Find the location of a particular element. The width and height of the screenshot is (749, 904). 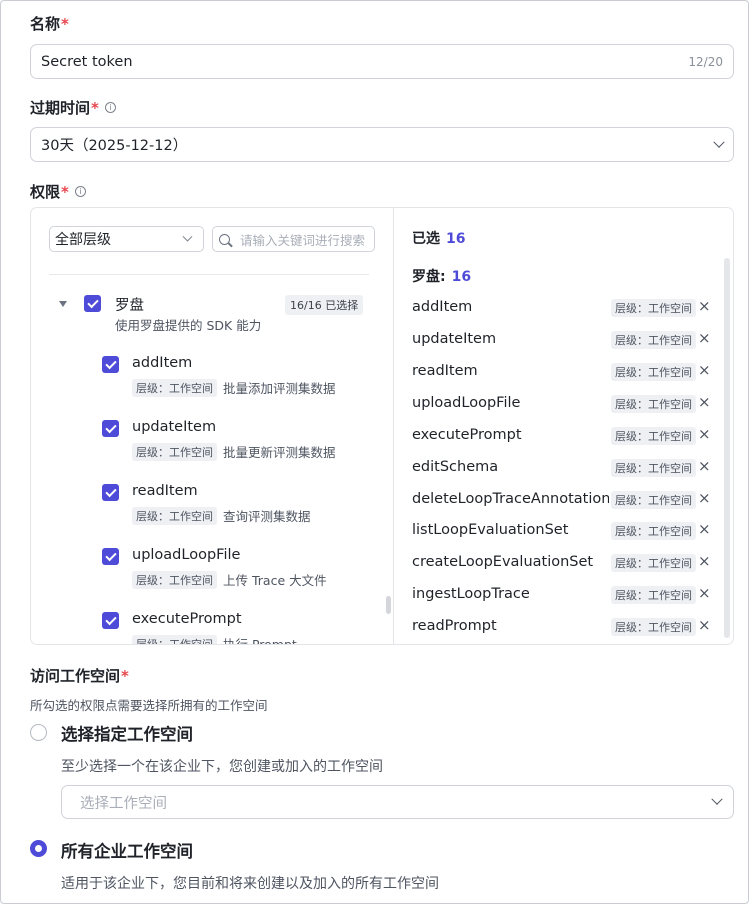

selected-item-name: uploadLoopFile is located at coordinates (466, 403).